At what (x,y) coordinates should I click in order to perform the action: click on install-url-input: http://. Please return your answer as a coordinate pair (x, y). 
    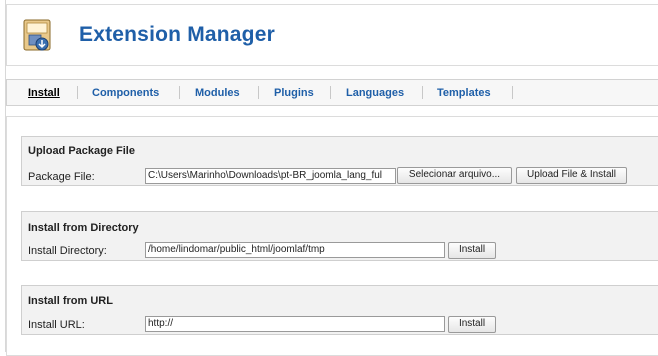
    Looking at the image, I should click on (295, 324).